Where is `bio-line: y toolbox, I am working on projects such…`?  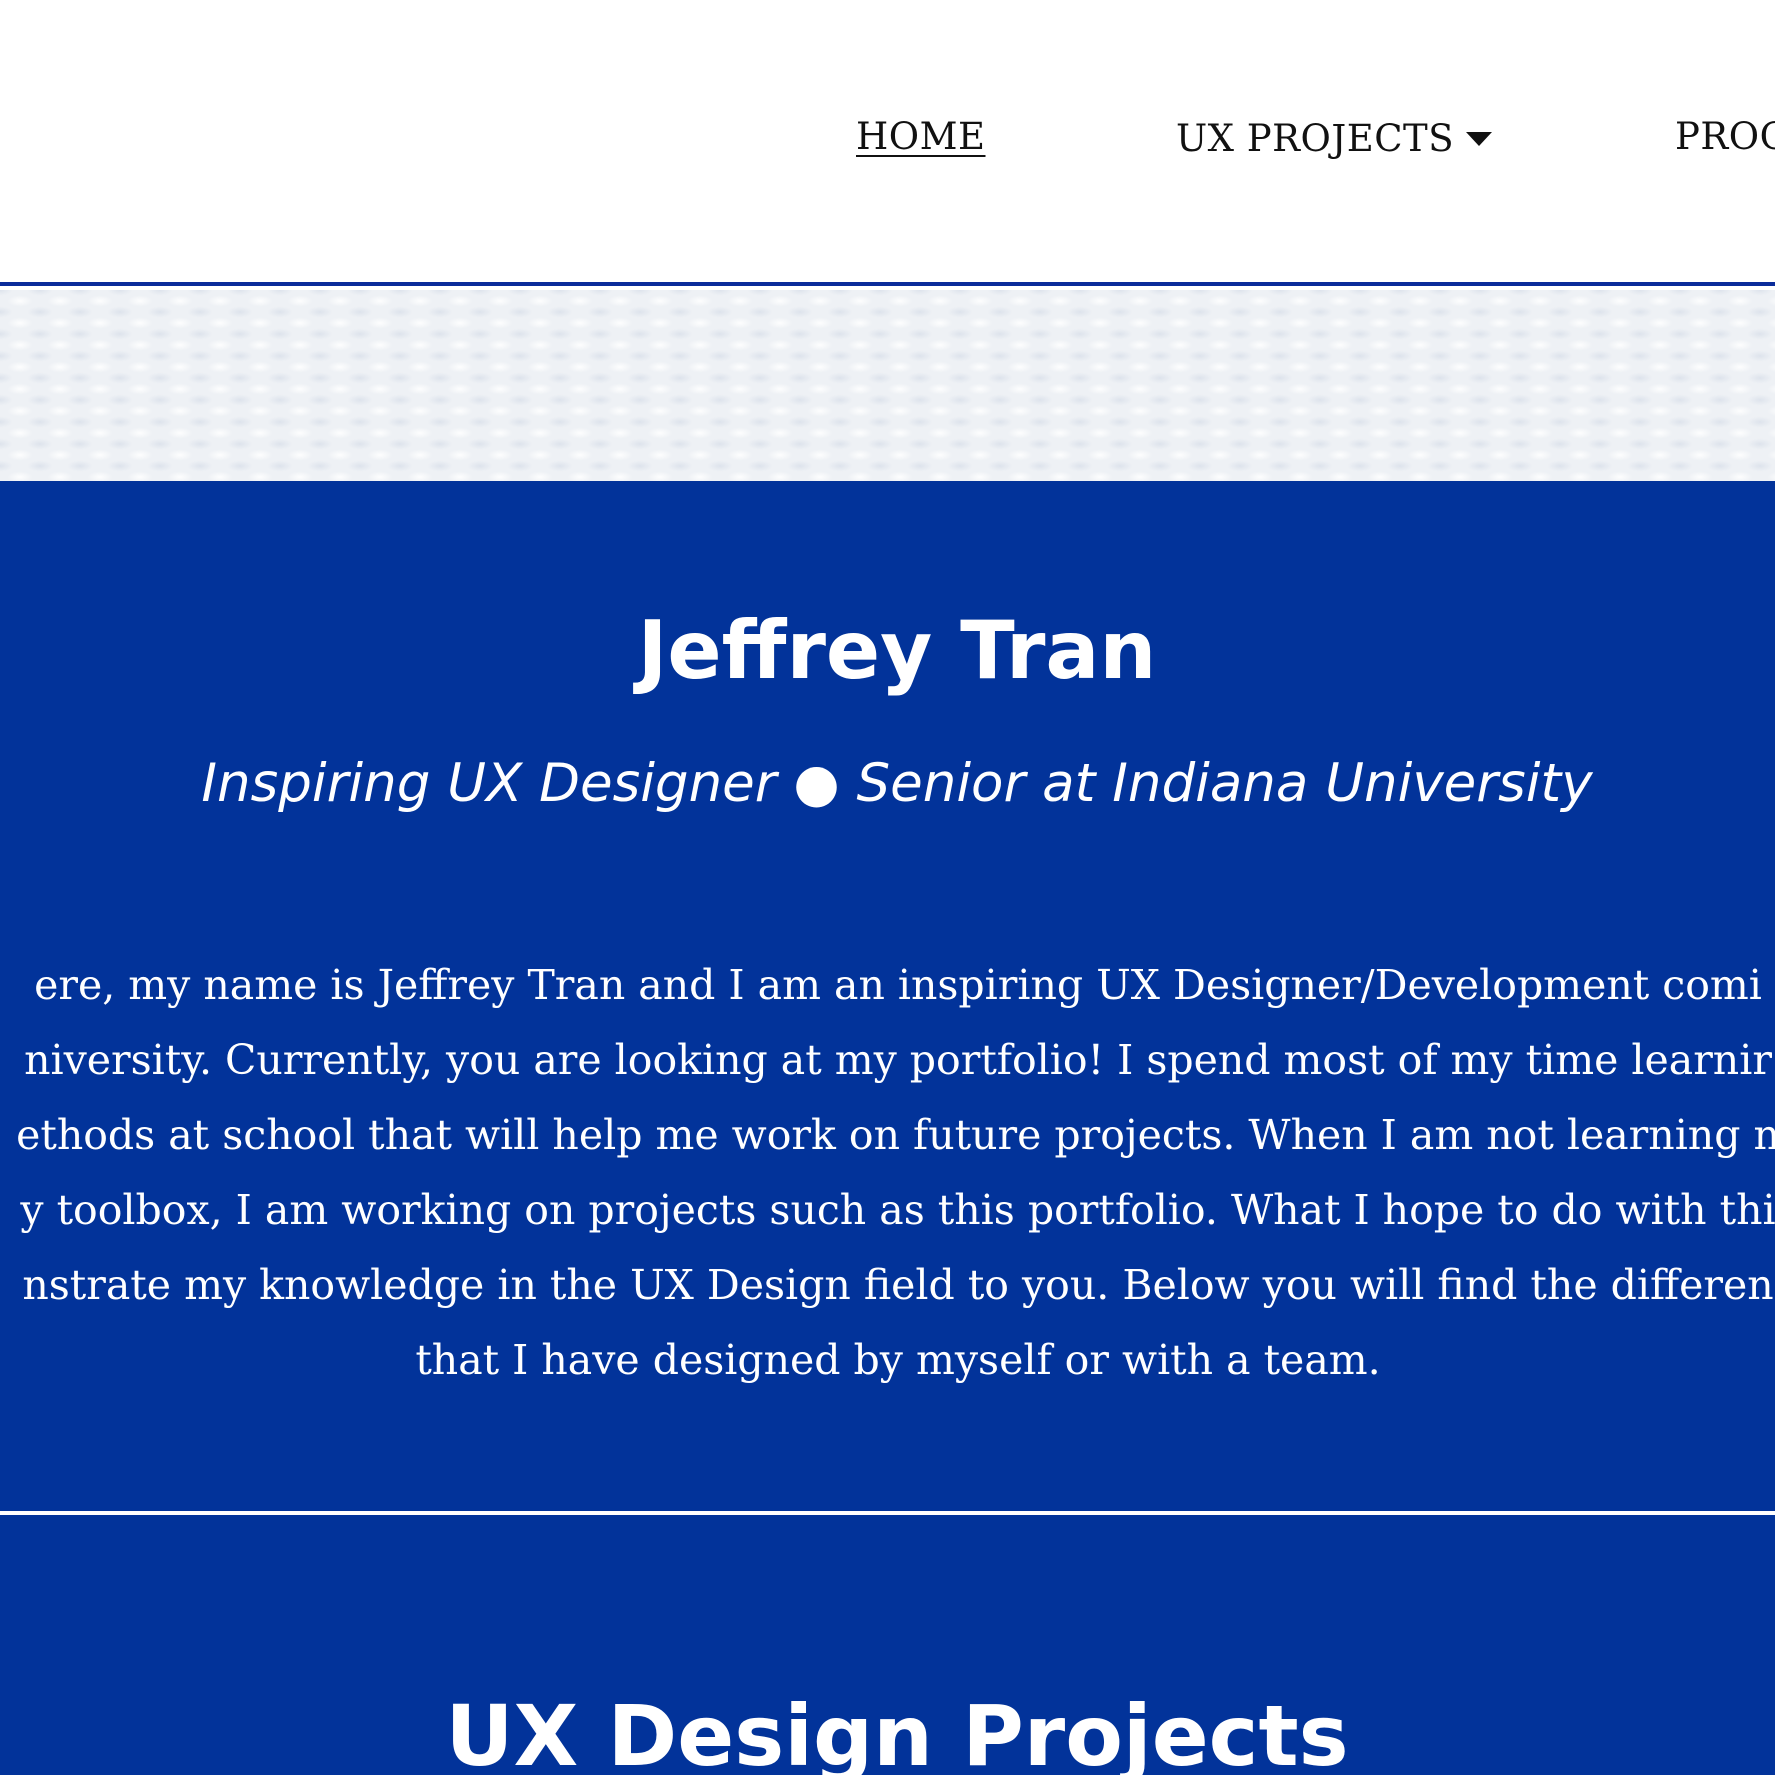
bio-line: y toolbox, I am working on projects such… is located at coordinates (897, 1210).